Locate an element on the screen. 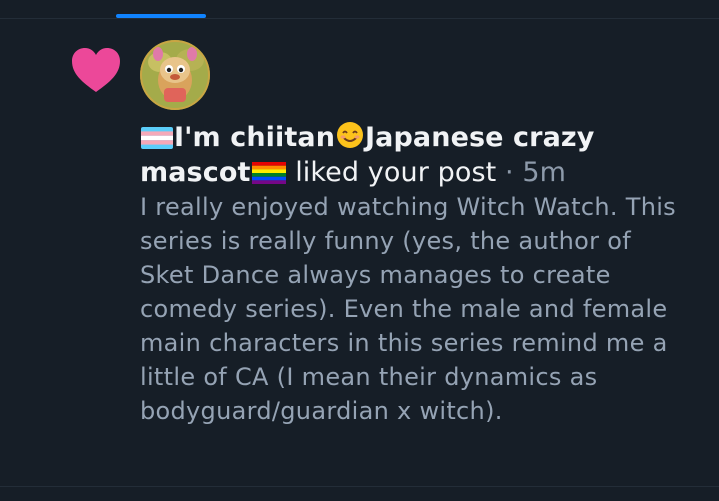 The width and height of the screenshot is (719, 501). active-tab-indicator is located at coordinates (161, 16).